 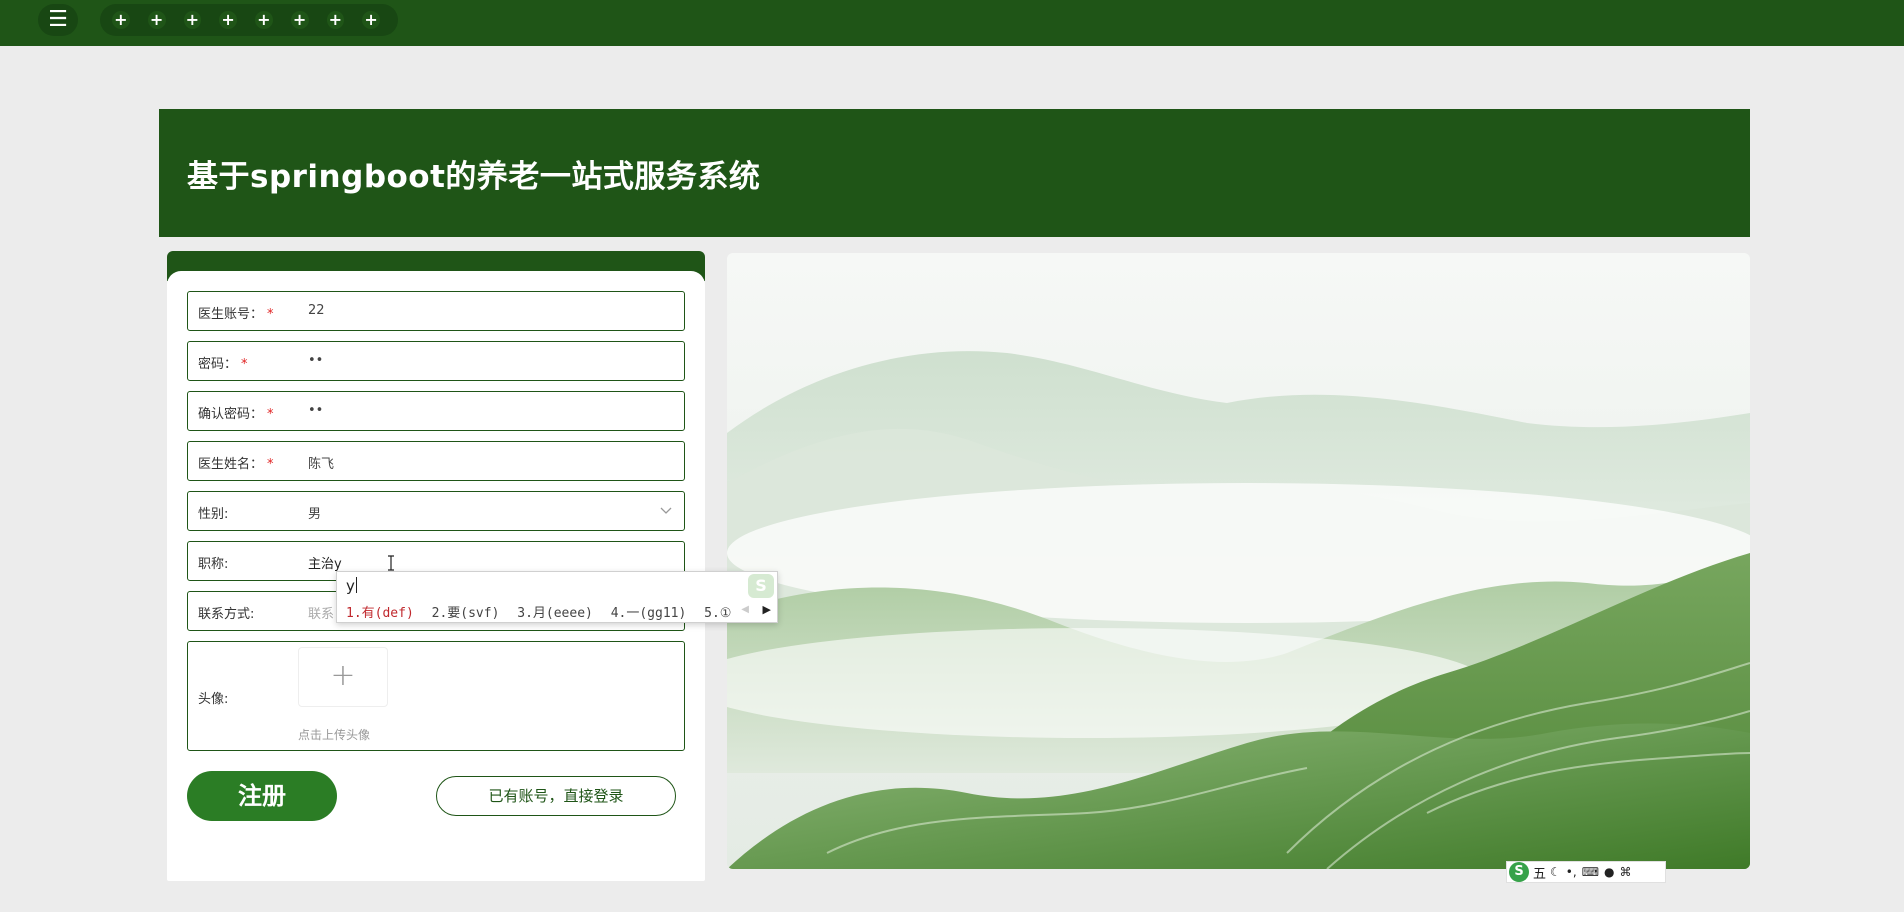 What do you see at coordinates (236, 464) in the screenshot?
I see `field-label: 医生姓名： *` at bounding box center [236, 464].